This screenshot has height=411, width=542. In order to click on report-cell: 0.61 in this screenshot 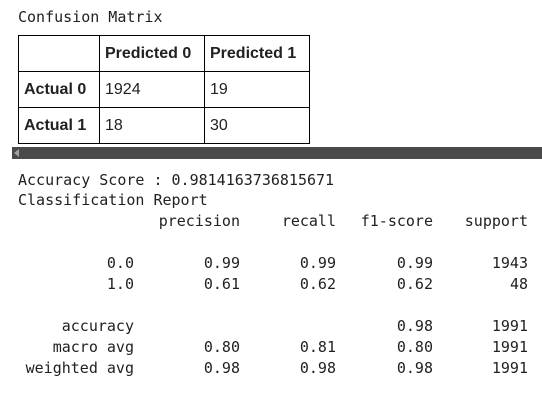, I will do `click(221, 284)`.